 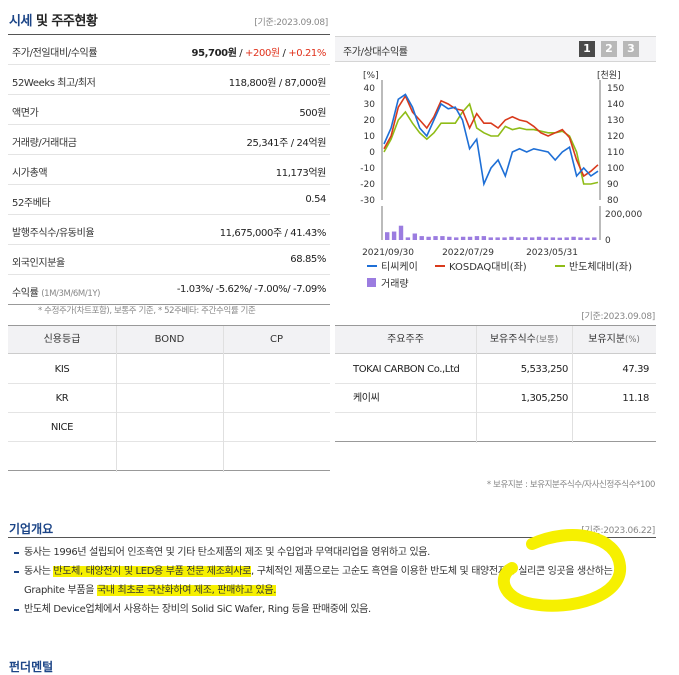 I want to click on x-tick-label: 2023/05/31, so click(x=552, y=253).